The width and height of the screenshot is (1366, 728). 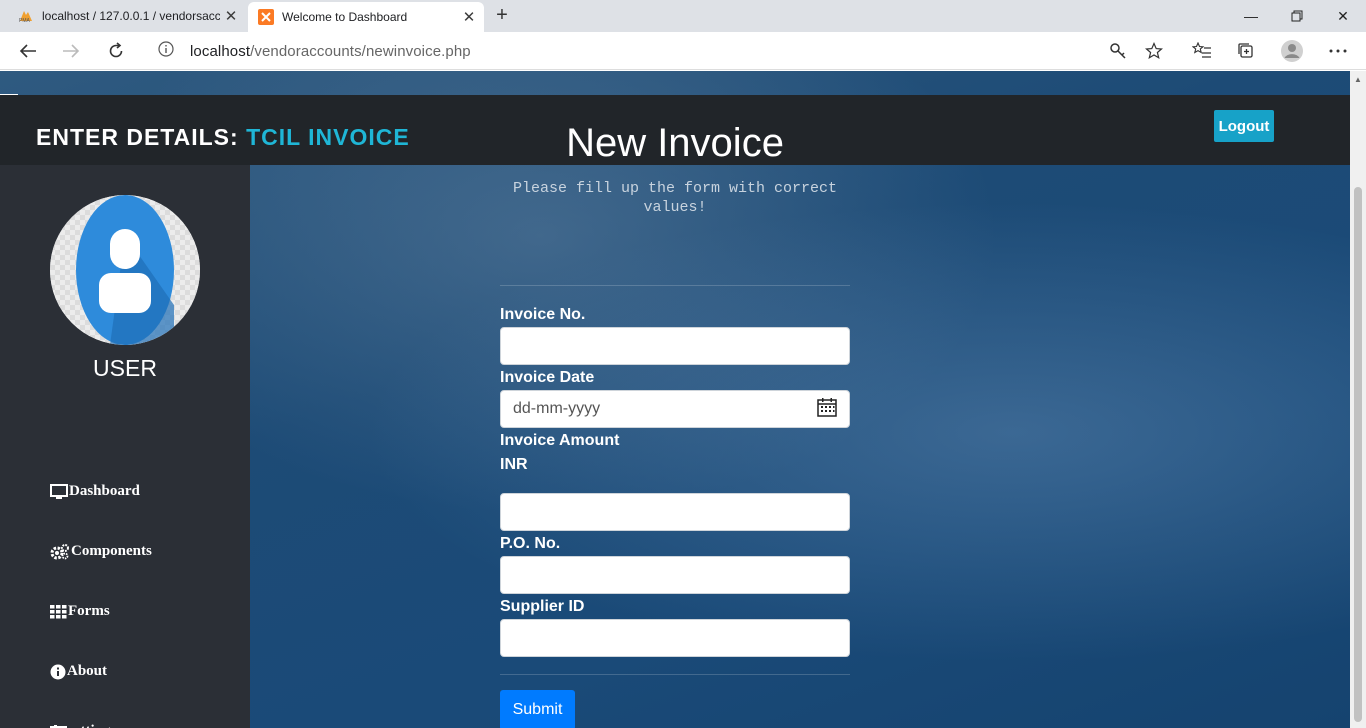 I want to click on invoice-no-field, so click(x=675, y=346).